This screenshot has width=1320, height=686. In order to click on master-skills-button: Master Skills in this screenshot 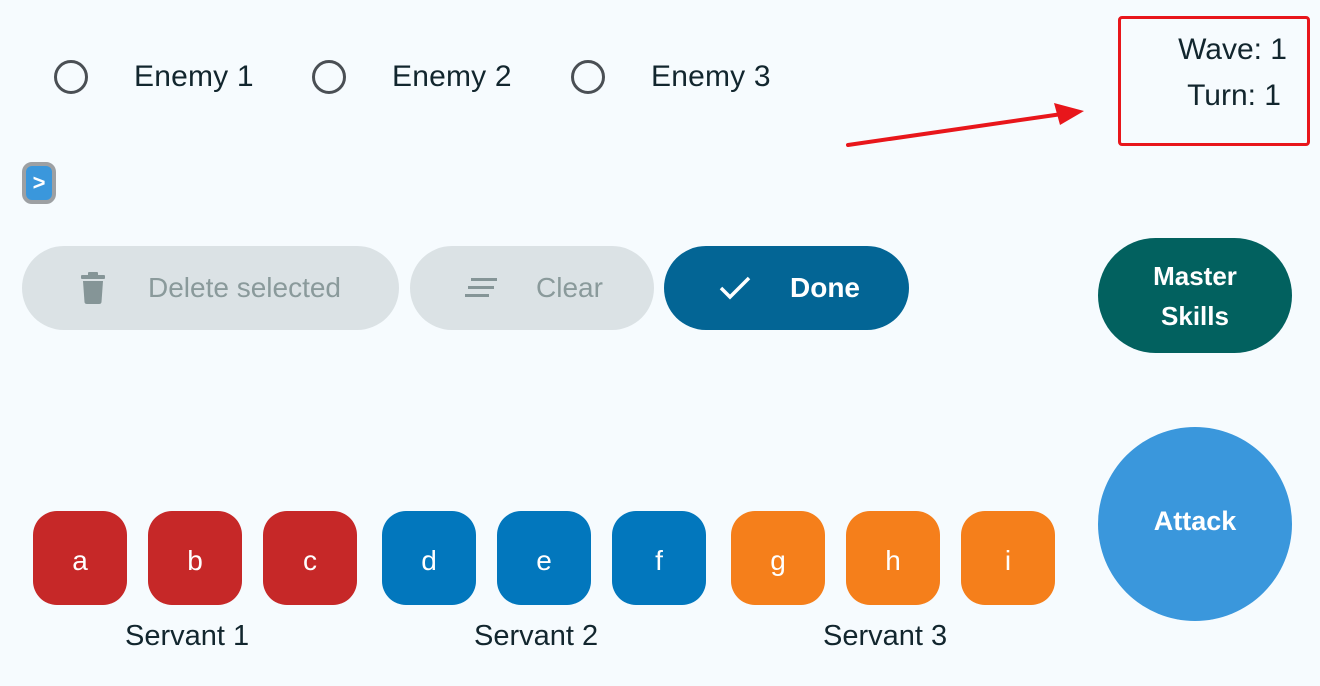, I will do `click(1195, 295)`.